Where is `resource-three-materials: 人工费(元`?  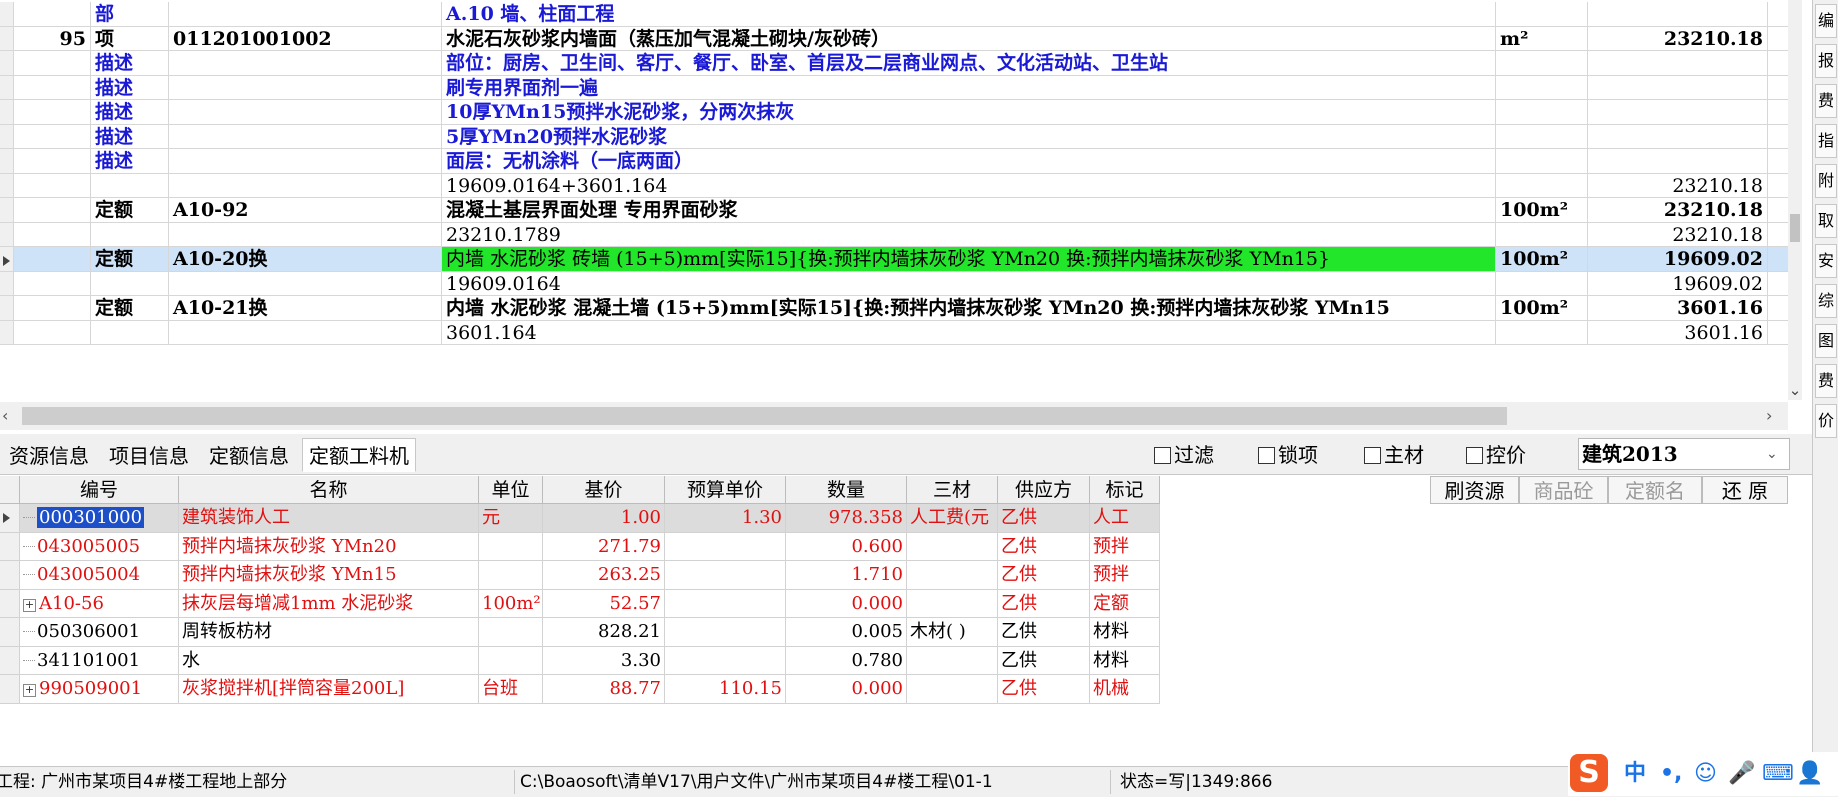
resource-three-materials: 人工费(元 is located at coordinates (952, 518).